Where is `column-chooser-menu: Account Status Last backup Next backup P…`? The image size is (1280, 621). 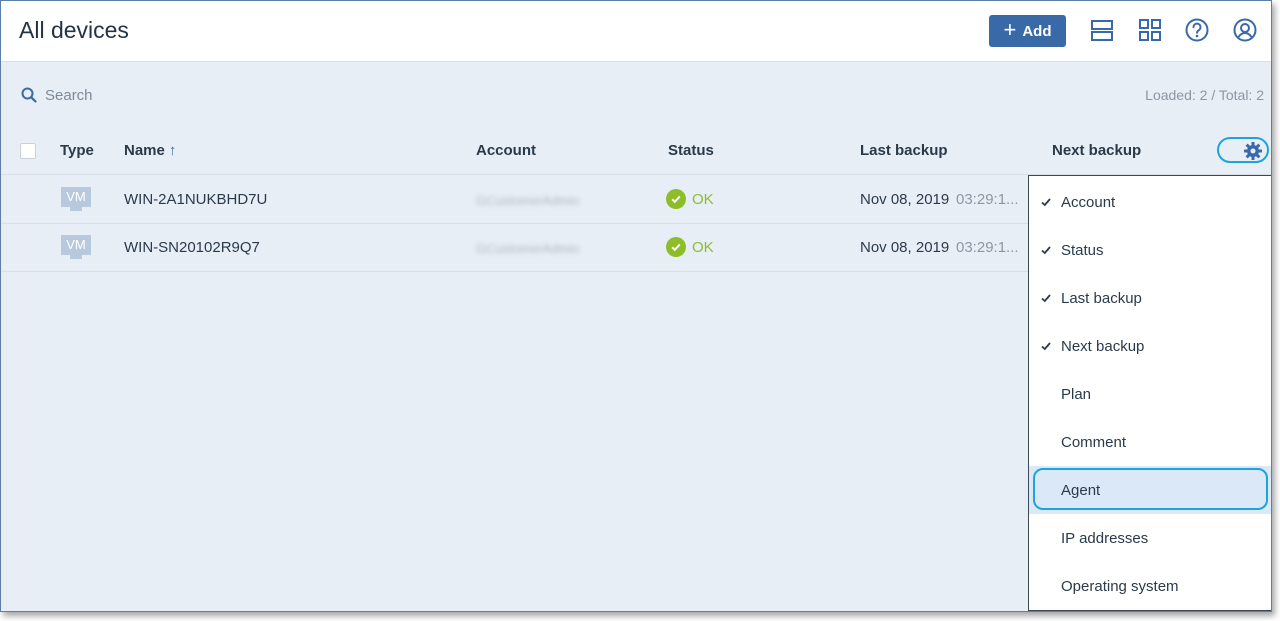
column-chooser-menu: Account Status Last backup Next backup P… is located at coordinates (1149, 393).